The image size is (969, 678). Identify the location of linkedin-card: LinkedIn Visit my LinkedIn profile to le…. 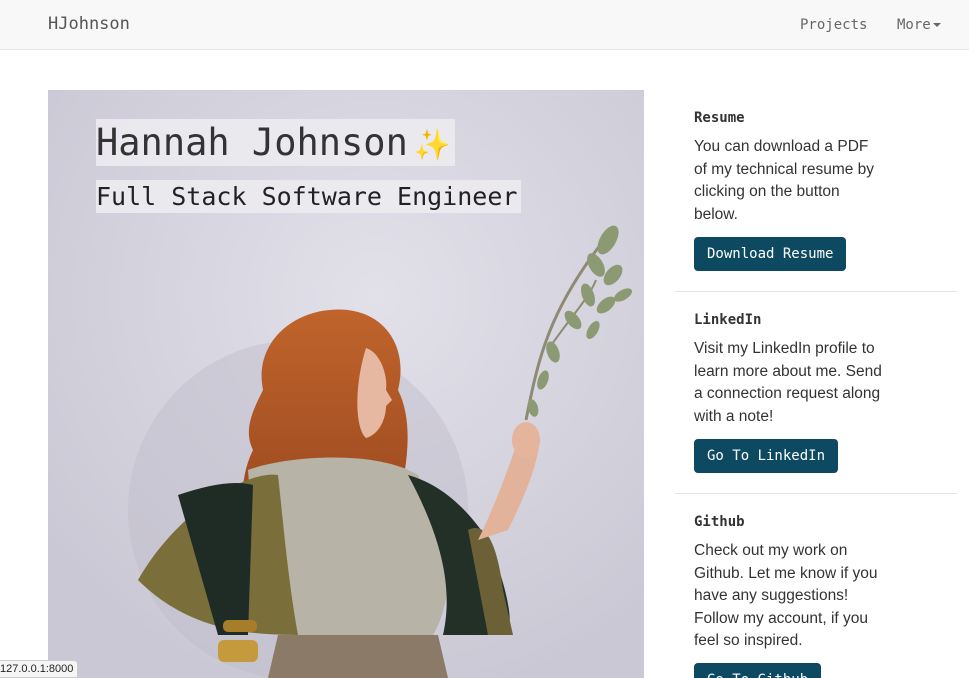
(816, 392).